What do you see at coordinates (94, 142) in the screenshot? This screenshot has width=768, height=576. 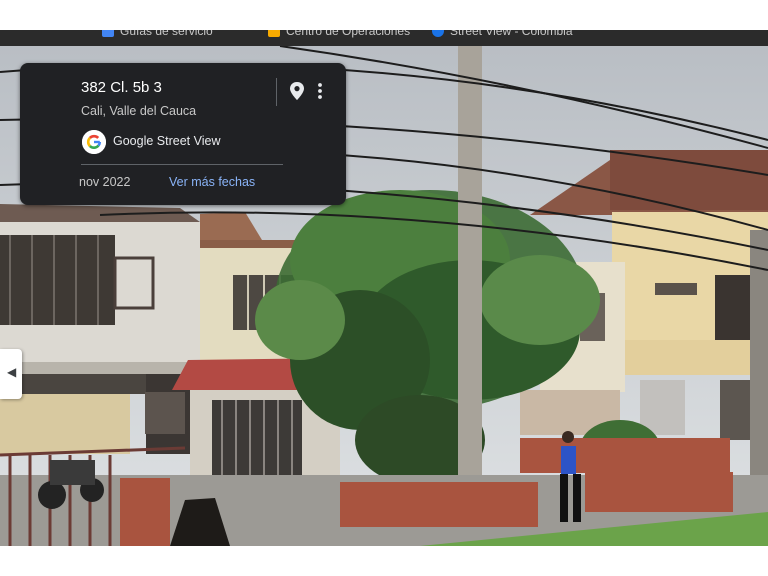 I see `google-g-logo-icon` at bounding box center [94, 142].